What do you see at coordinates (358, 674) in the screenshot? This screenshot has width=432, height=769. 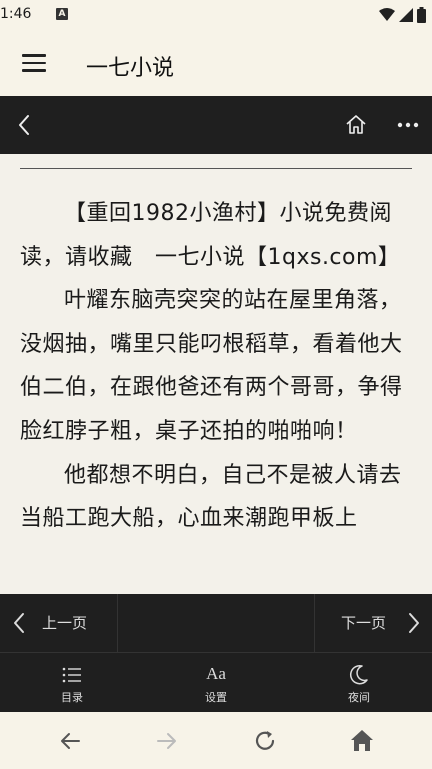 I see `moon-icon` at bounding box center [358, 674].